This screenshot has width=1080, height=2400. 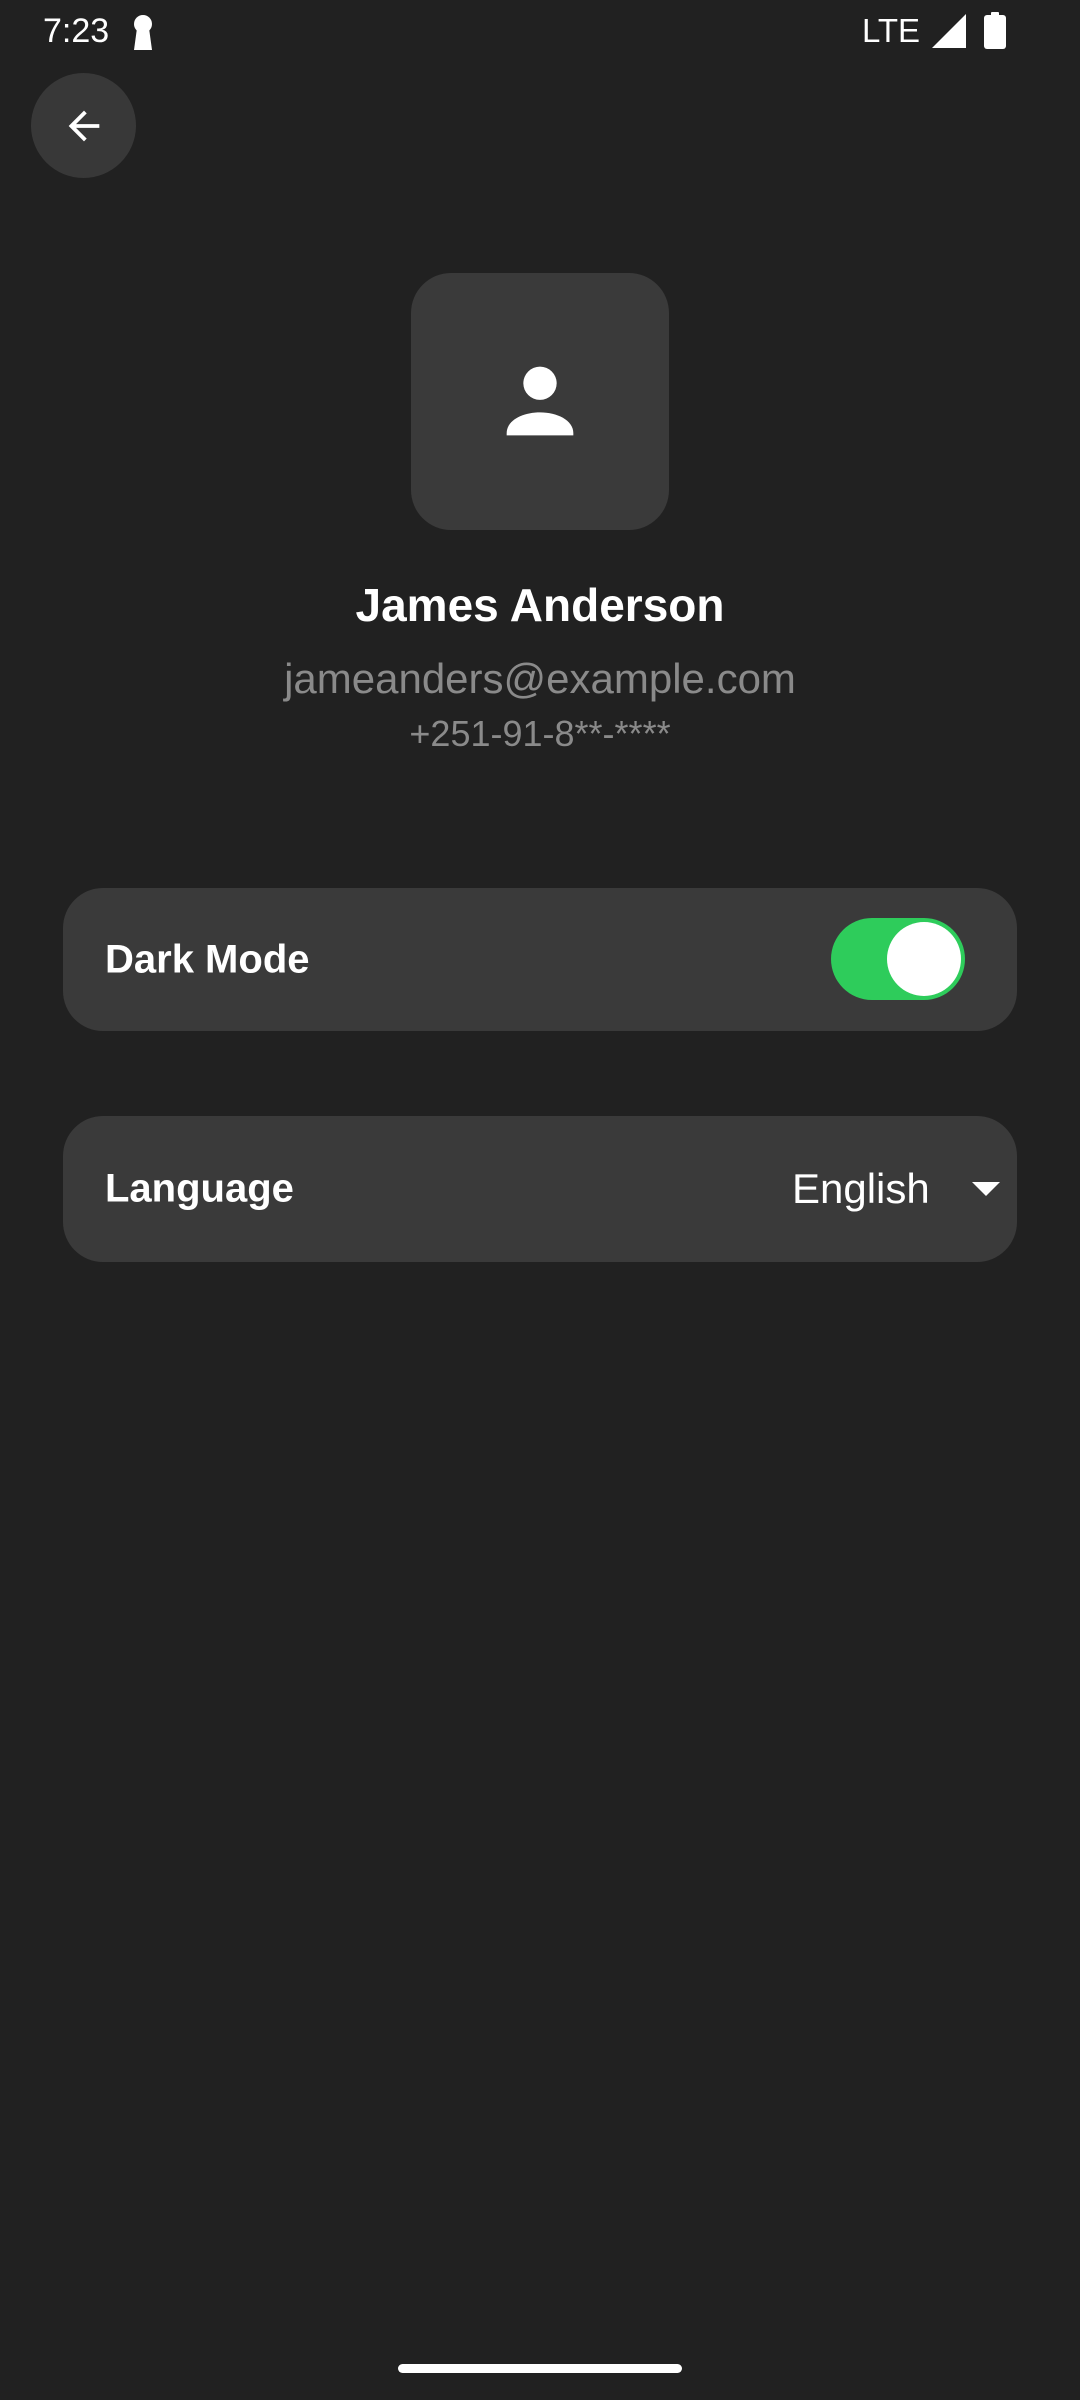 I want to click on home-indicator, so click(x=540, y=2368).